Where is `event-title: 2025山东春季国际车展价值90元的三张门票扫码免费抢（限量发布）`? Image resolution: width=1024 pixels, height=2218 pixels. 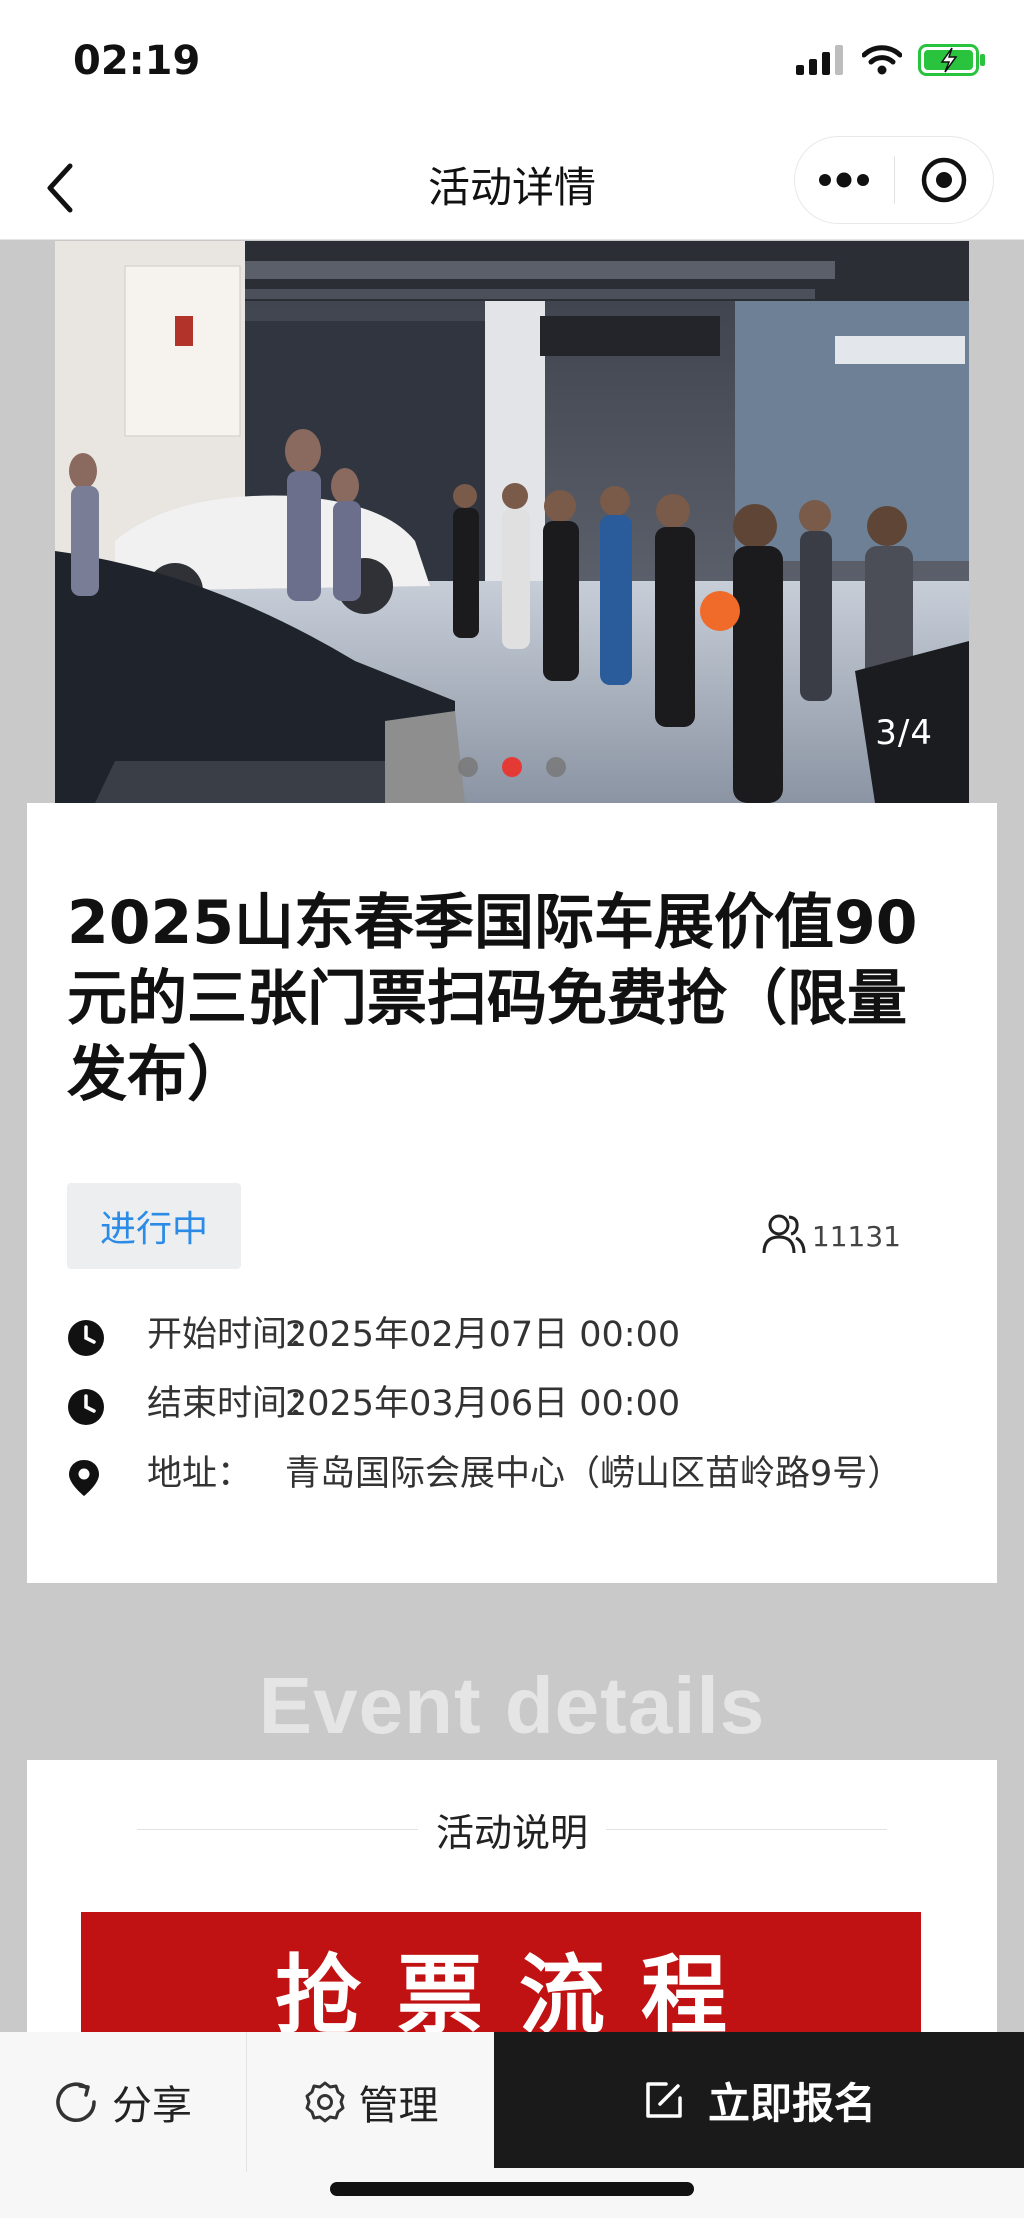 event-title: 2025山东春季国际车展价值90元的三张门票扫码免费抢（限量发布） is located at coordinates (492, 999).